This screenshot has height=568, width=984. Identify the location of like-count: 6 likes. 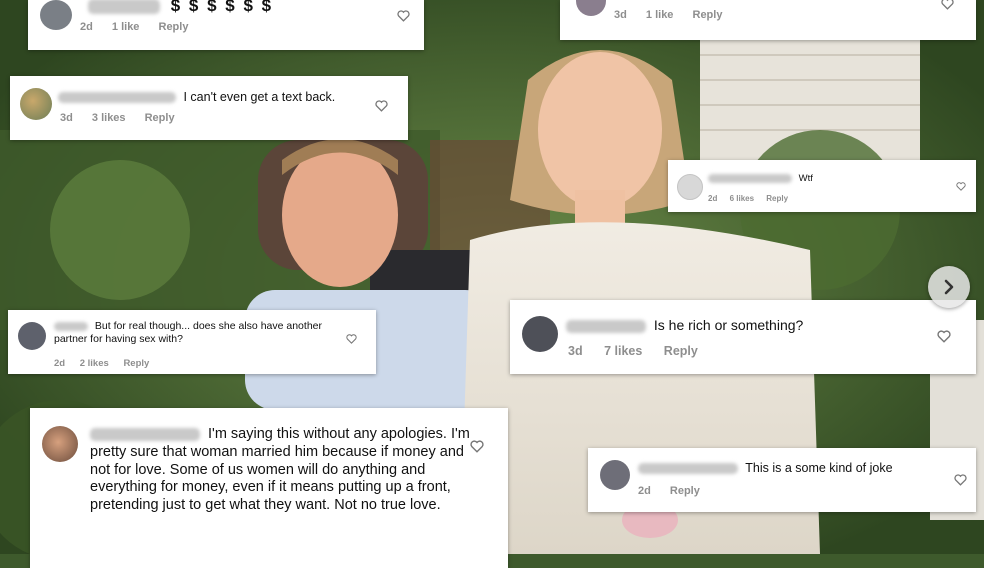
(742, 198).